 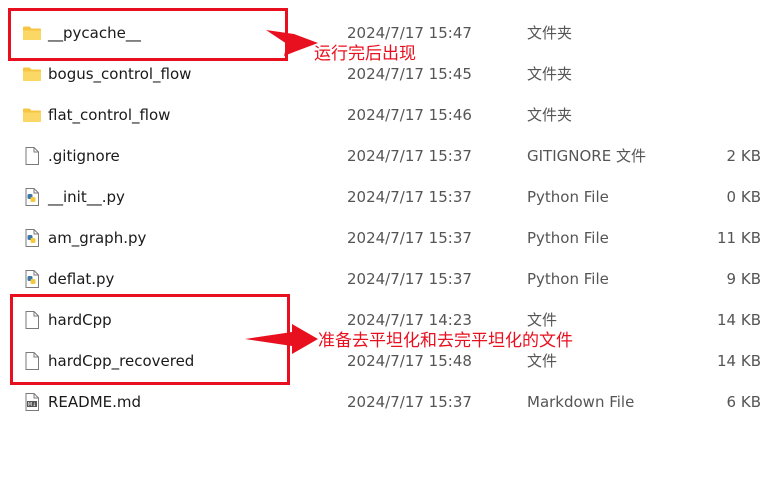 What do you see at coordinates (281, 339) in the screenshot?
I see `annotation-arrow-hardcpp` at bounding box center [281, 339].